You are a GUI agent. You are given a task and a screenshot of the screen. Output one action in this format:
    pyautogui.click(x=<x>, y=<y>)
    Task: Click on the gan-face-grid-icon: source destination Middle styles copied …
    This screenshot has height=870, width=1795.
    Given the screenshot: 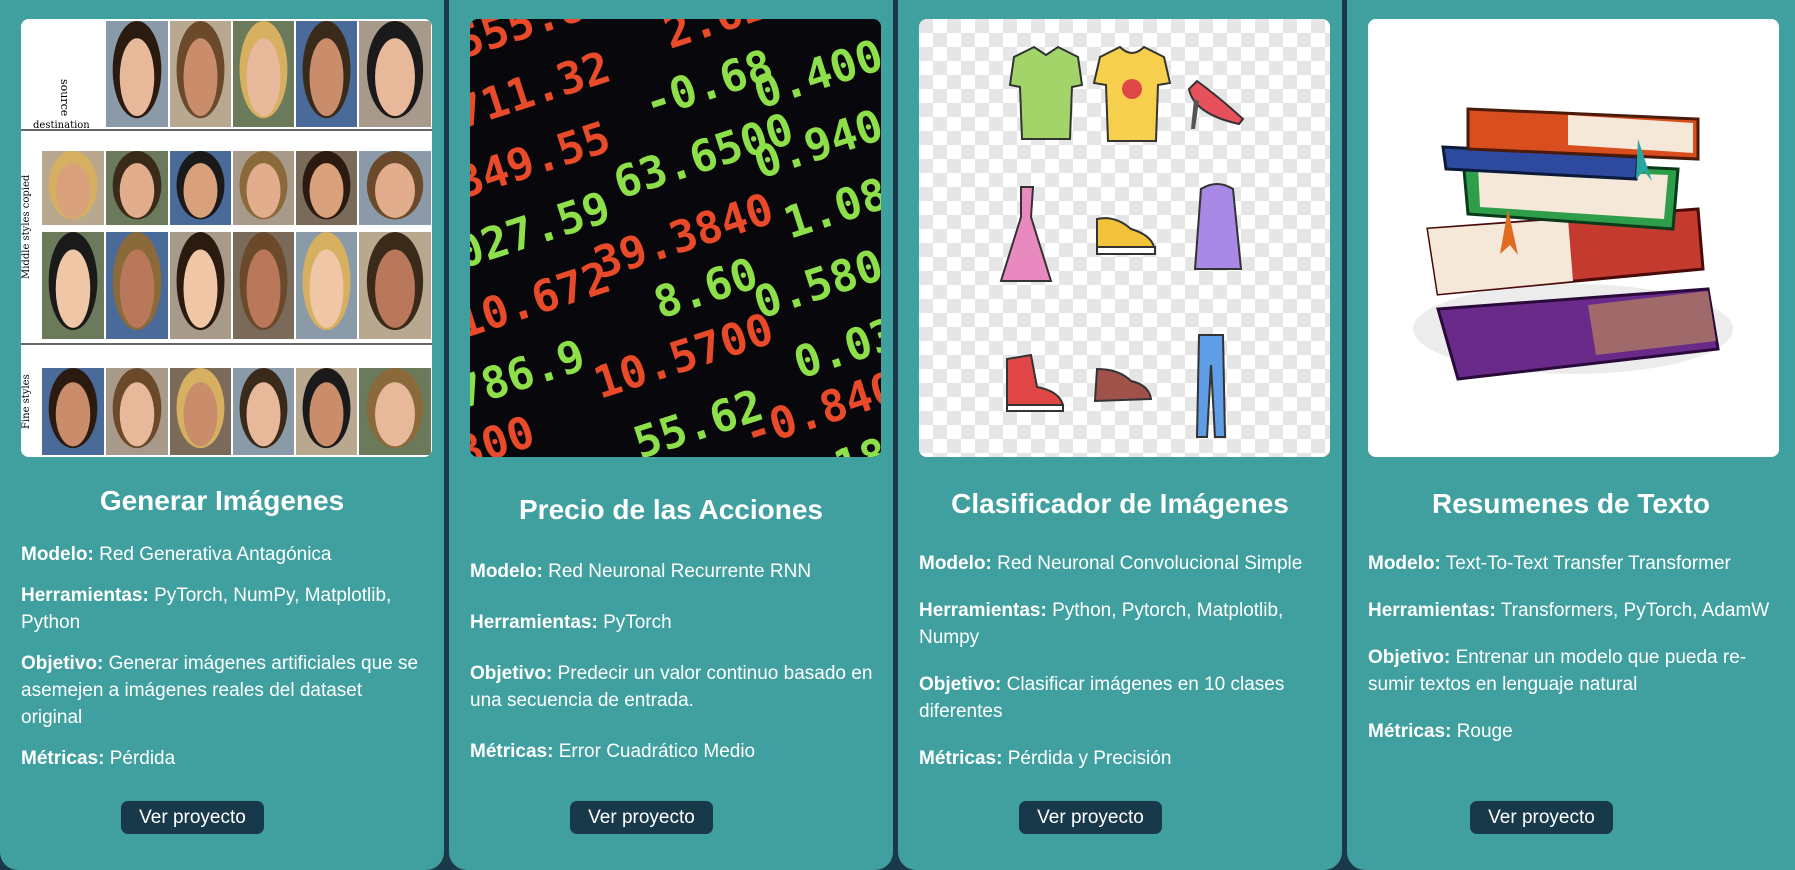 What is the action you would take?
    pyautogui.click(x=226, y=238)
    